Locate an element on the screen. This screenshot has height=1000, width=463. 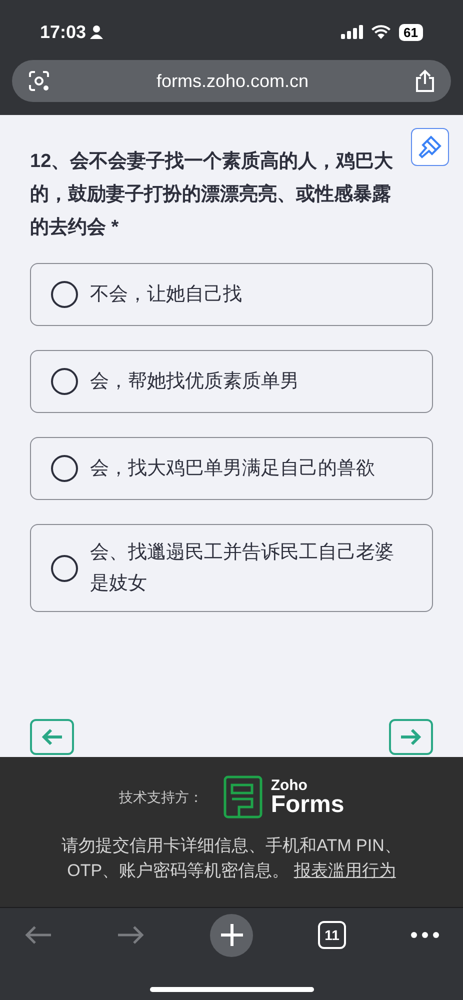
question-title: 12、会不会妻子找一个素质高的人，鸡巴大的，鼓励妻子打扮的漂漂亮亮、或性感暴露的去约会 * is located at coordinates (212, 195).